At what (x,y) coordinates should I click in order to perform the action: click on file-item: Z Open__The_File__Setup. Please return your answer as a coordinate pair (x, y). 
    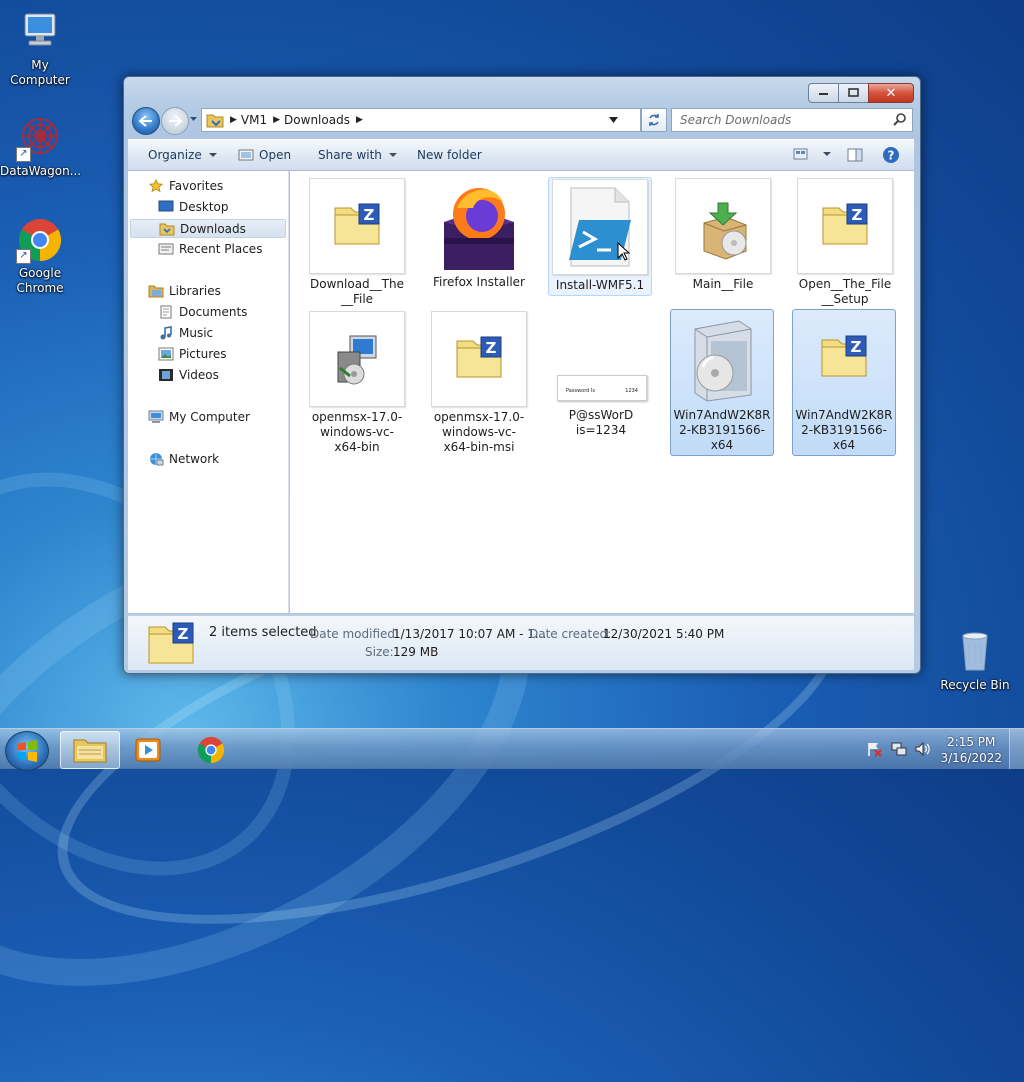
    Looking at the image, I should click on (845, 242).